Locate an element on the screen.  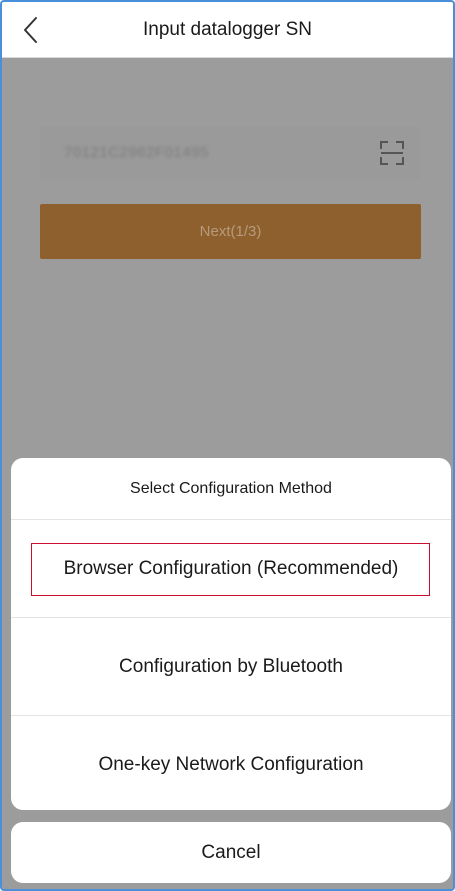
sheet-title: Select Configuration Method is located at coordinates (231, 489).